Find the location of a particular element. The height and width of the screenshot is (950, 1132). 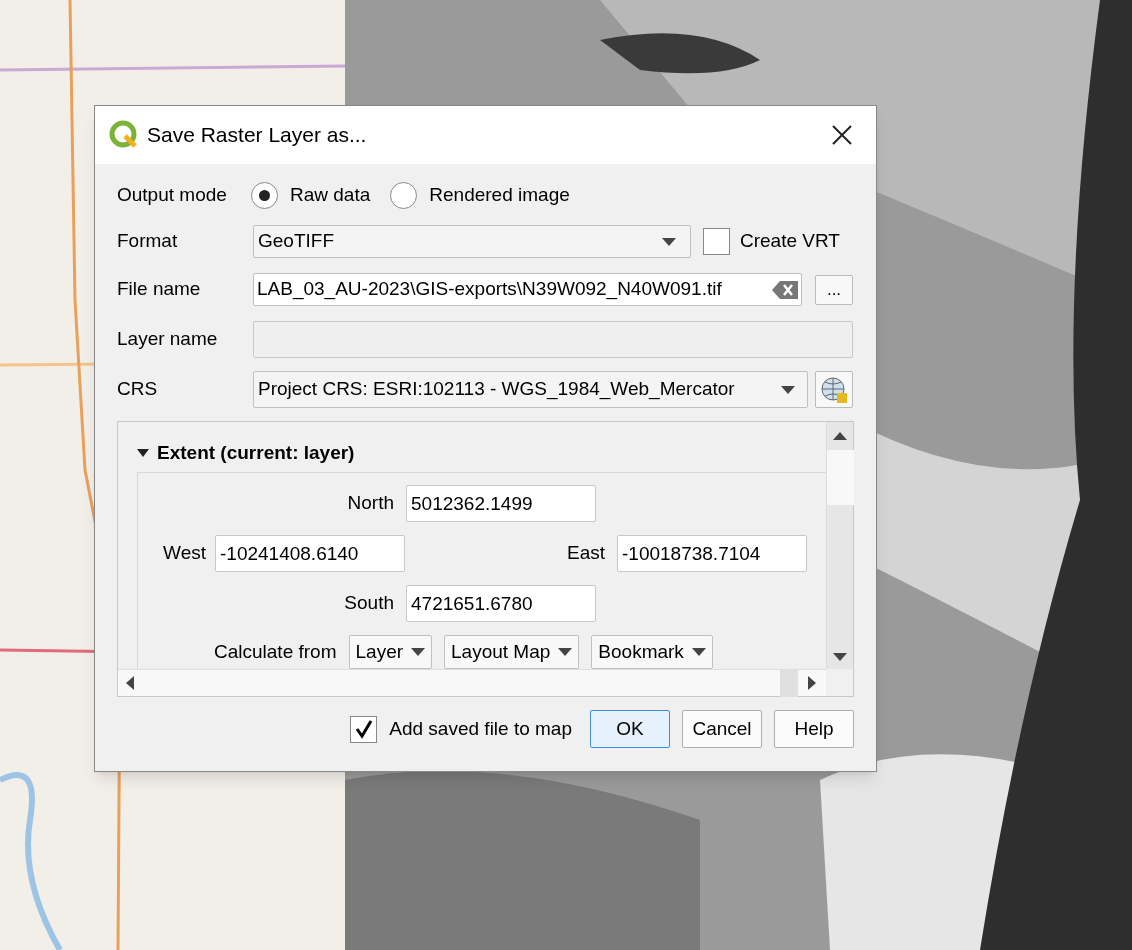

north-field: 5012362.1499 is located at coordinates (501, 503).